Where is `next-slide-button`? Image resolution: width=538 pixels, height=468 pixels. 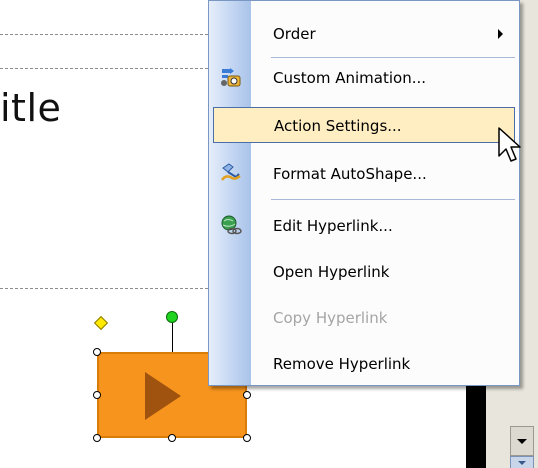 next-slide-button is located at coordinates (522, 462).